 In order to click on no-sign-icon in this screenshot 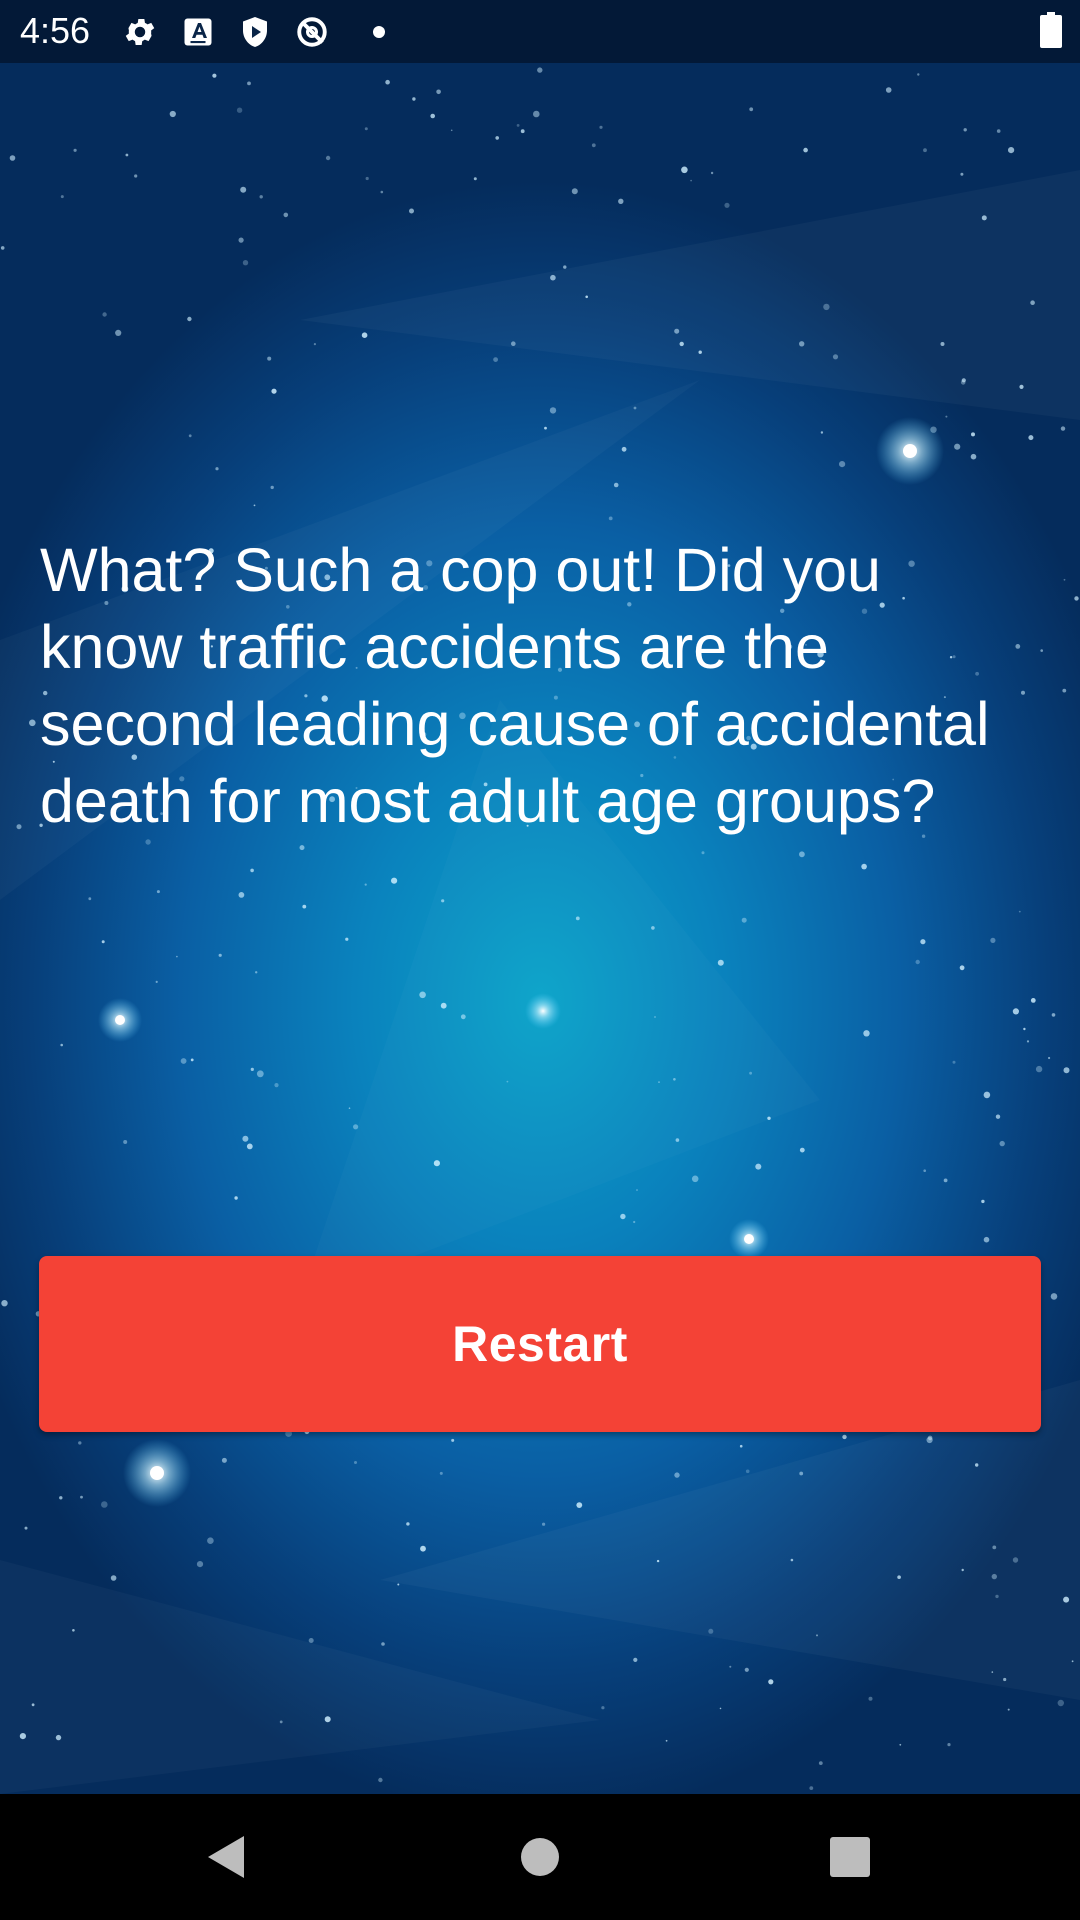, I will do `click(312, 32)`.